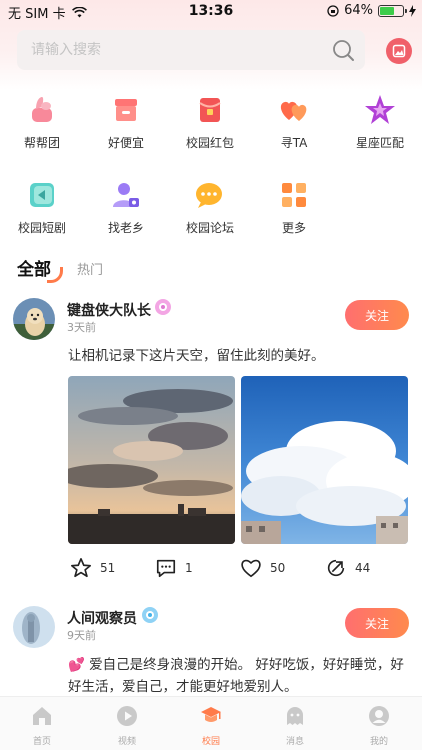 The width and height of the screenshot is (422, 750). Describe the element at coordinates (336, 568) in the screenshot. I see `share-icon` at that location.